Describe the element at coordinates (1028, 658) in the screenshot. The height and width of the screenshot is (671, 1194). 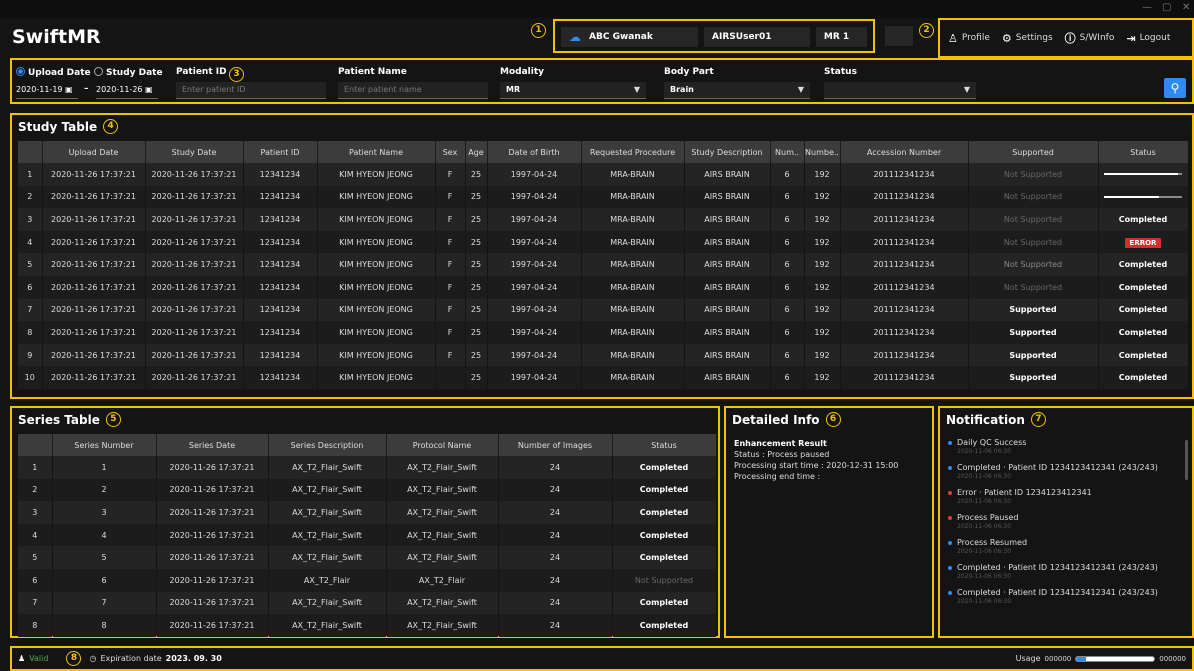
I see `usage-label: Usage` at that location.